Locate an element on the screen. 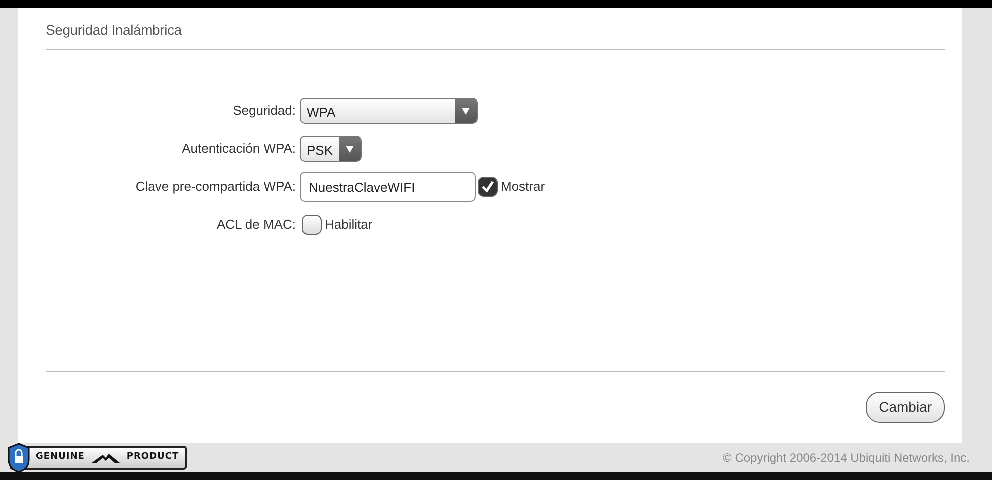 The image size is (992, 480). logo-icon is located at coordinates (105, 458).